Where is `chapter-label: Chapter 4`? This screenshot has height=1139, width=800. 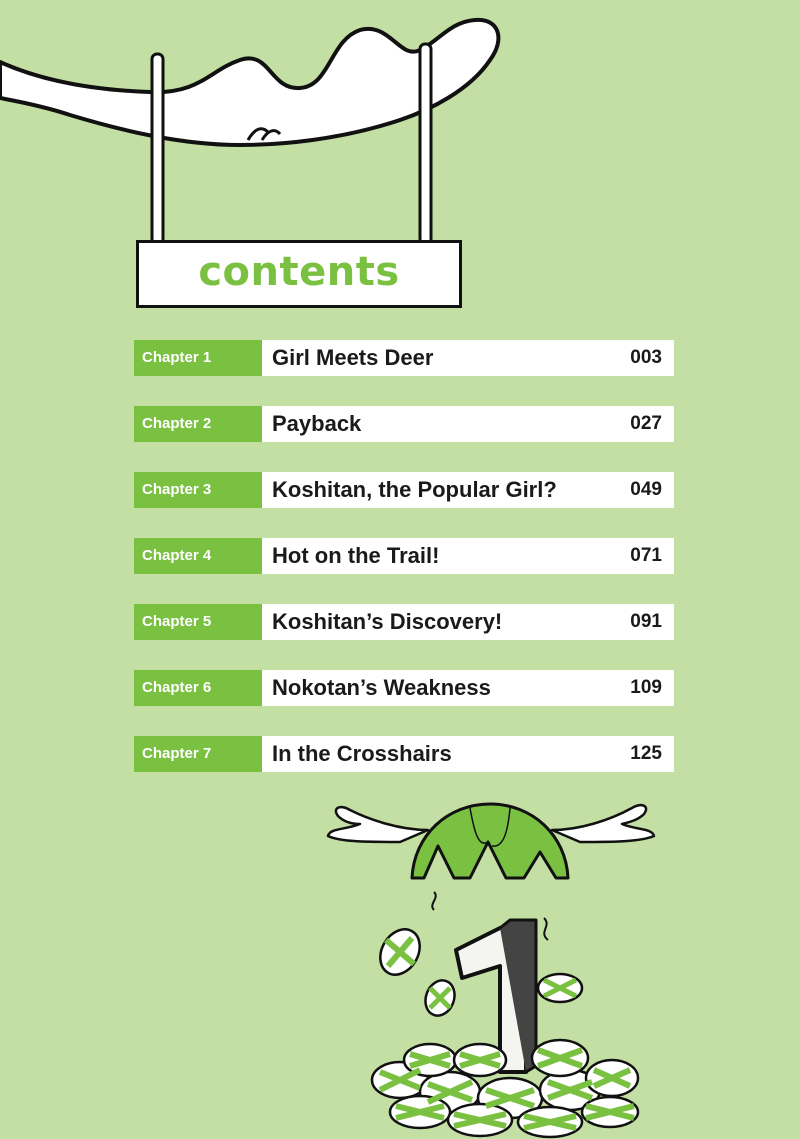 chapter-label: Chapter 4 is located at coordinates (177, 555).